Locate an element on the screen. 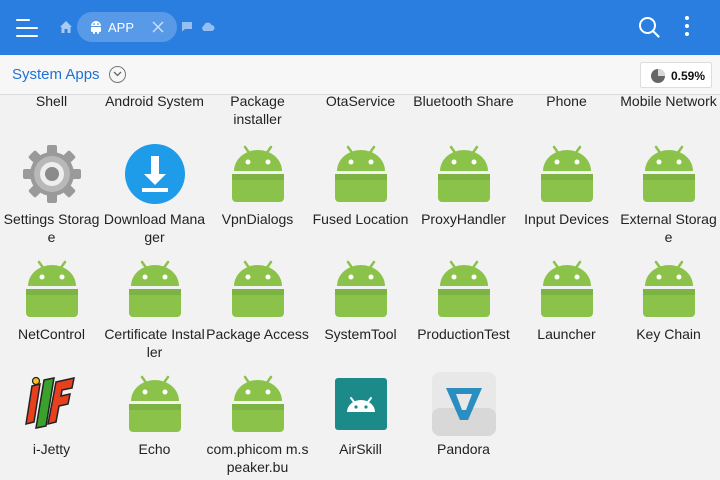 Image resolution: width=720 pixels, height=480 pixels. app-item: Package Access is located at coordinates (257, 314).